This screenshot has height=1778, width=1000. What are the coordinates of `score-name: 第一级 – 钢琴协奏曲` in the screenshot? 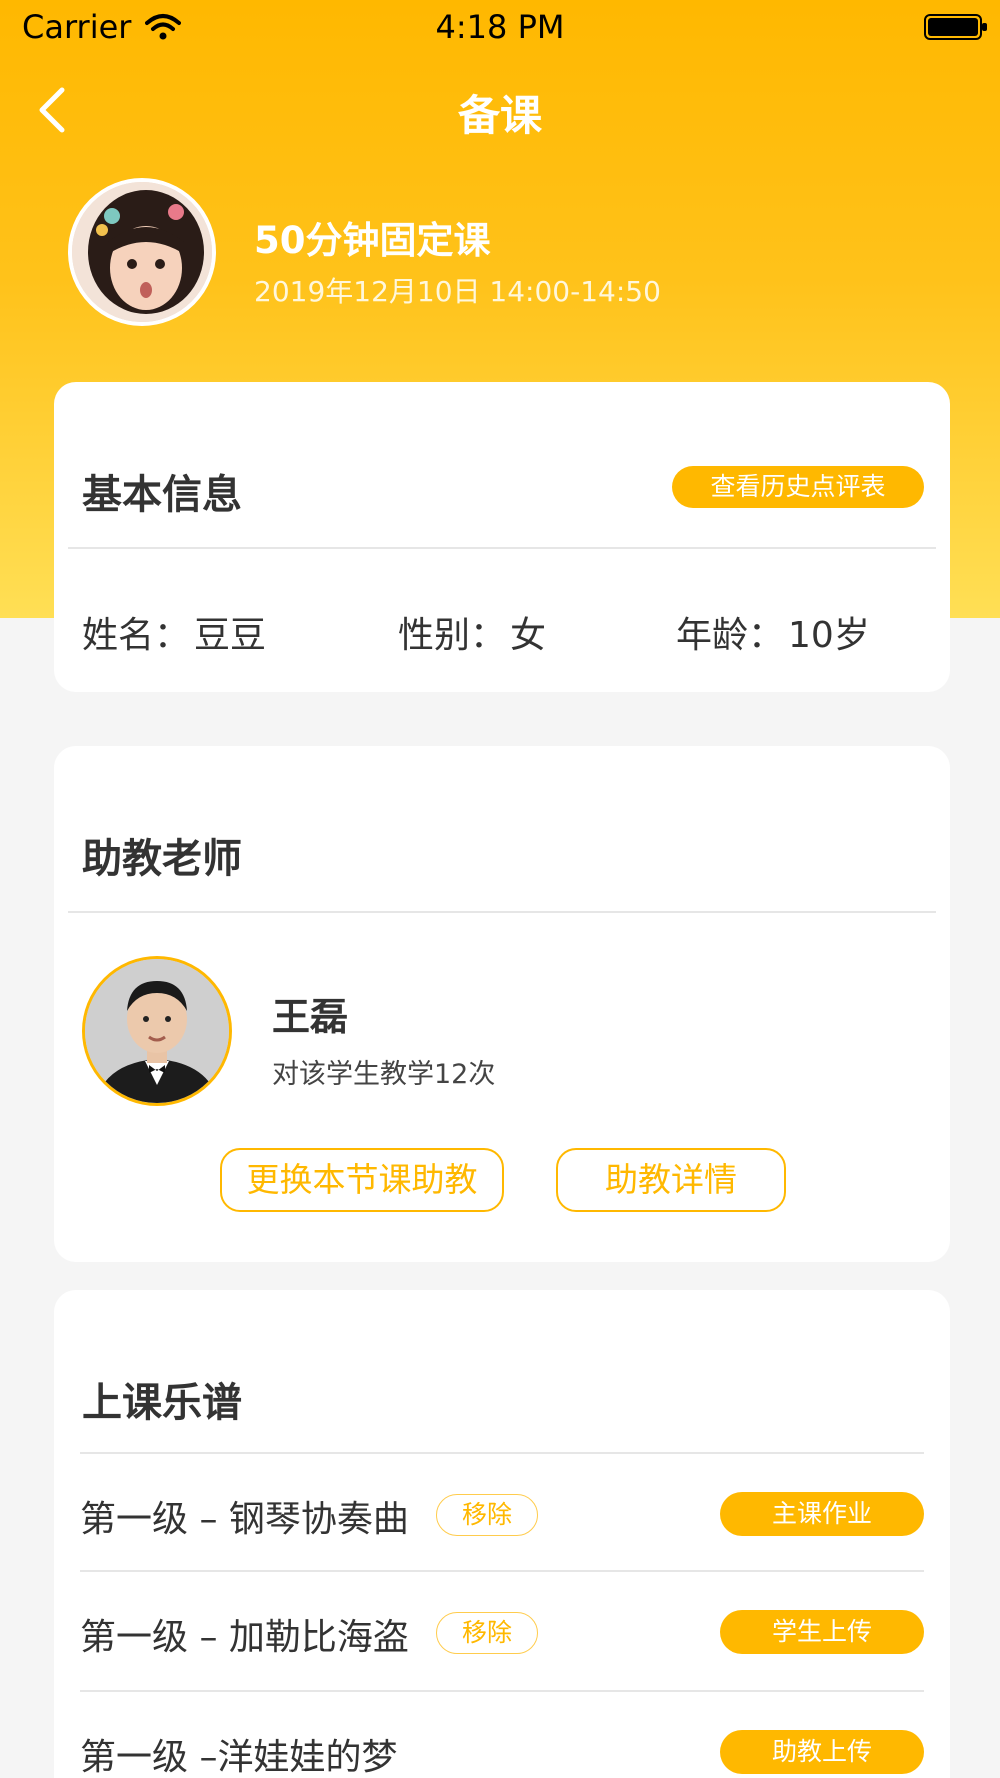 It's located at (244, 1519).